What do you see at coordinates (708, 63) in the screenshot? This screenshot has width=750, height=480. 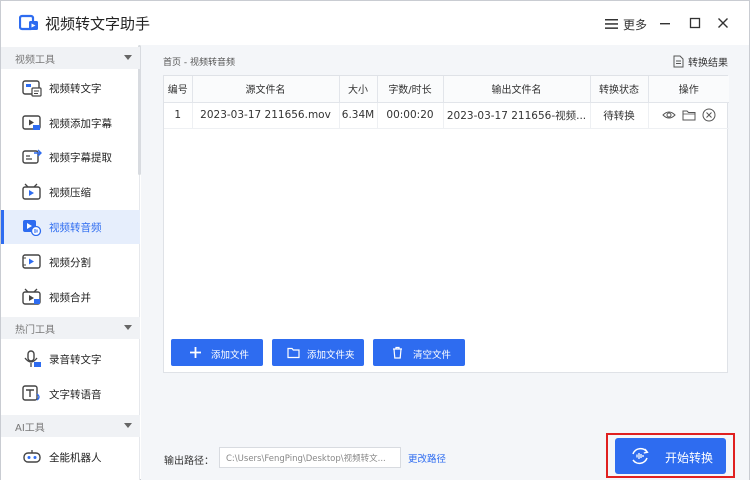 I see `conversion-results-label: 转换结果` at bounding box center [708, 63].